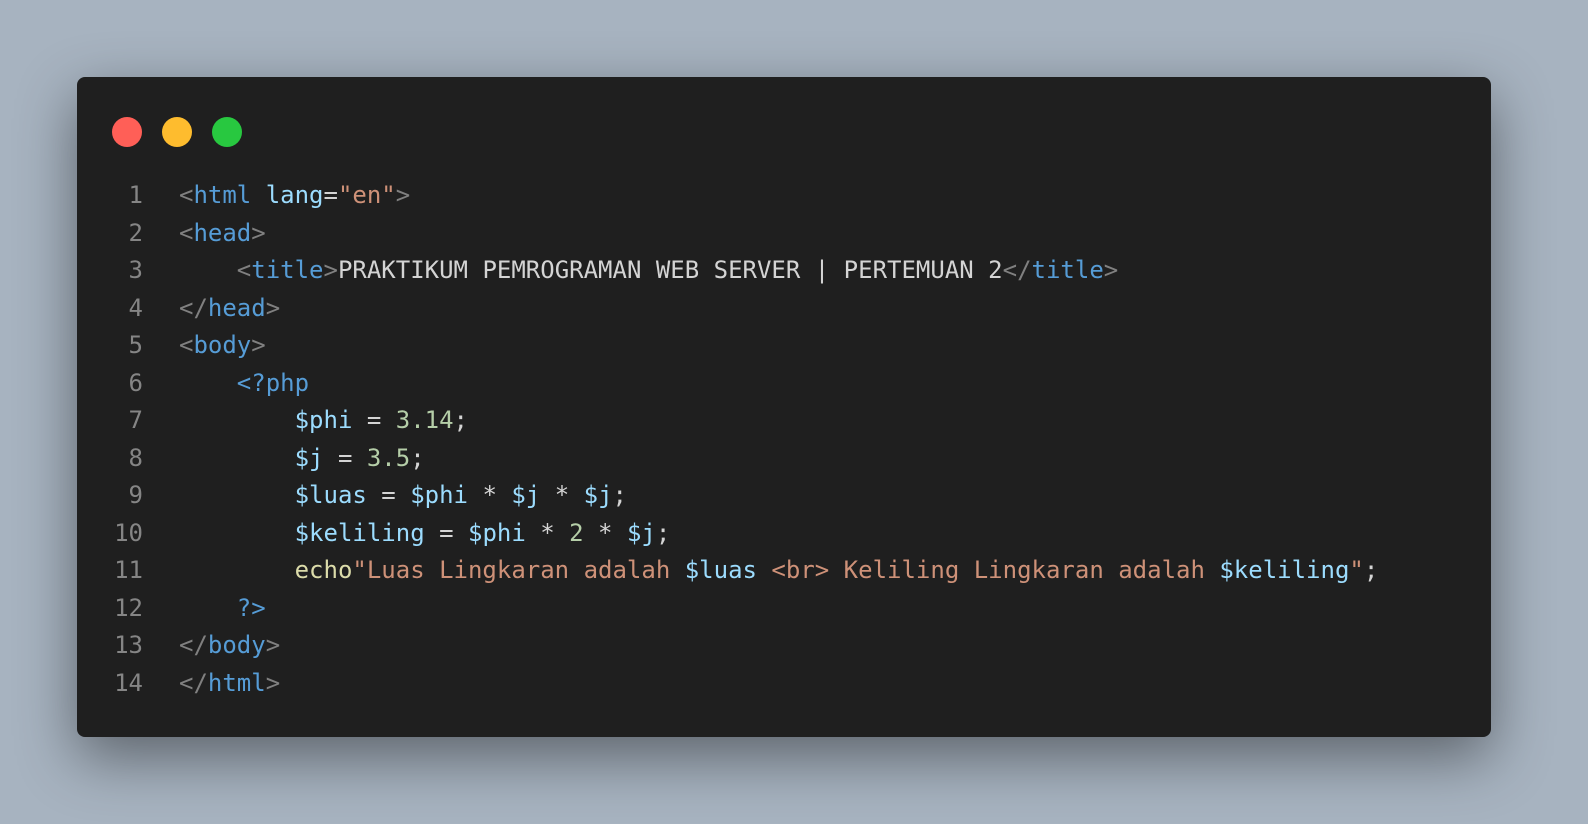 This screenshot has width=1588, height=824. What do you see at coordinates (784, 534) in the screenshot?
I see `code-line: 10 $keliling = $phi * 2 * $j;` at bounding box center [784, 534].